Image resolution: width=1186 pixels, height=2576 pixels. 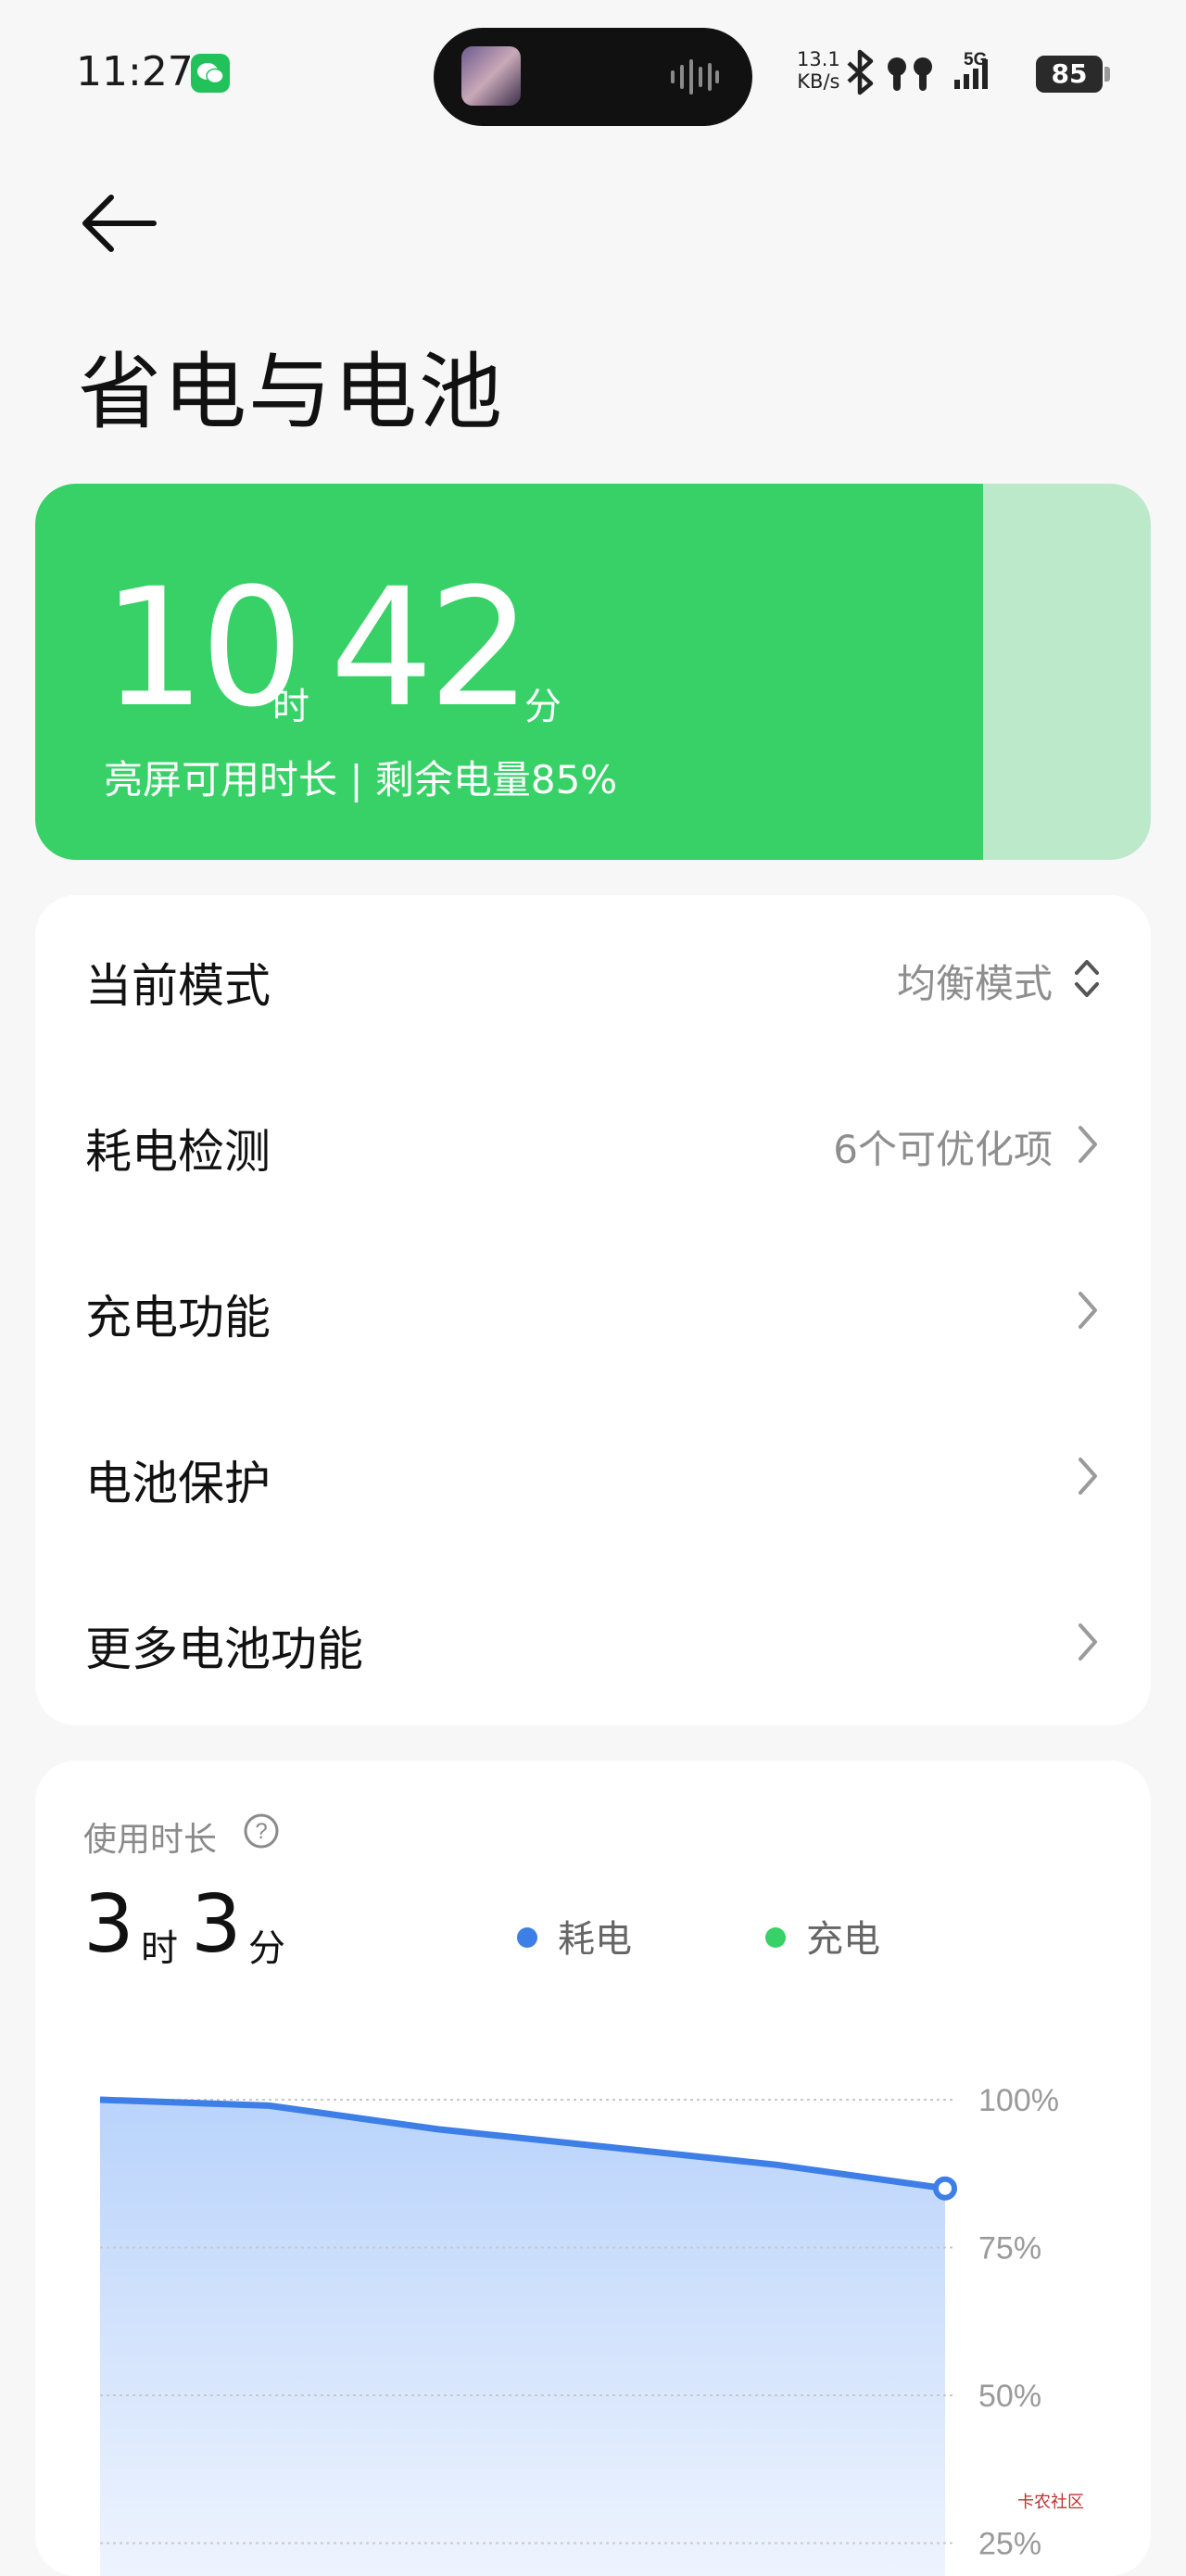 What do you see at coordinates (593, 77) in the screenshot?
I see `dynamic-island` at bounding box center [593, 77].